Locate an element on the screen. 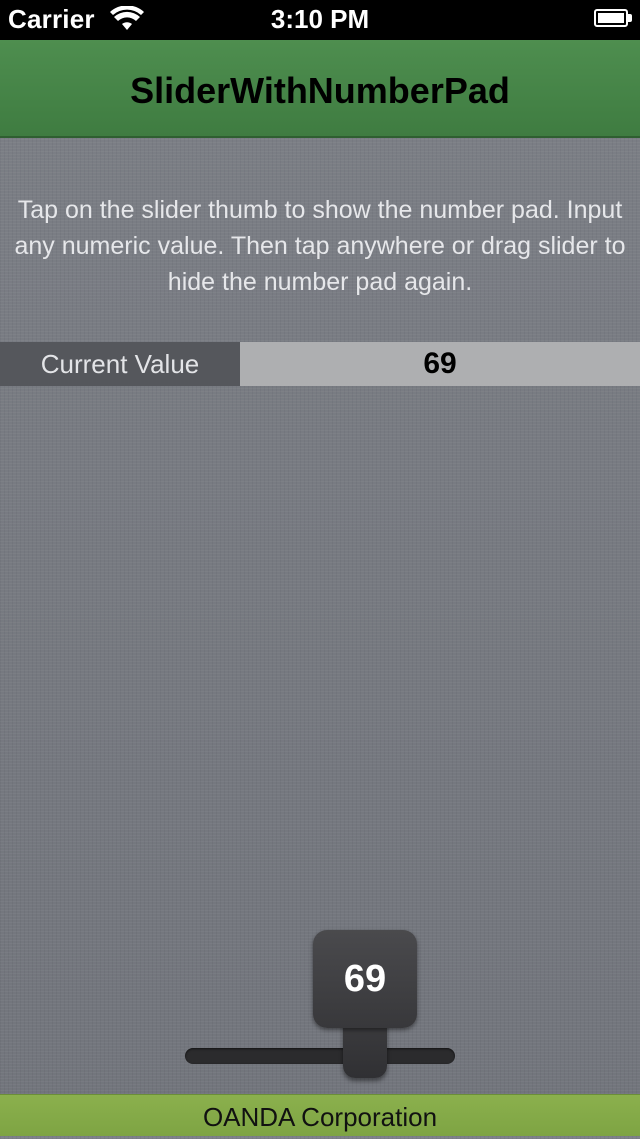  nav-title: SliderWithNumberPad is located at coordinates (320, 90).